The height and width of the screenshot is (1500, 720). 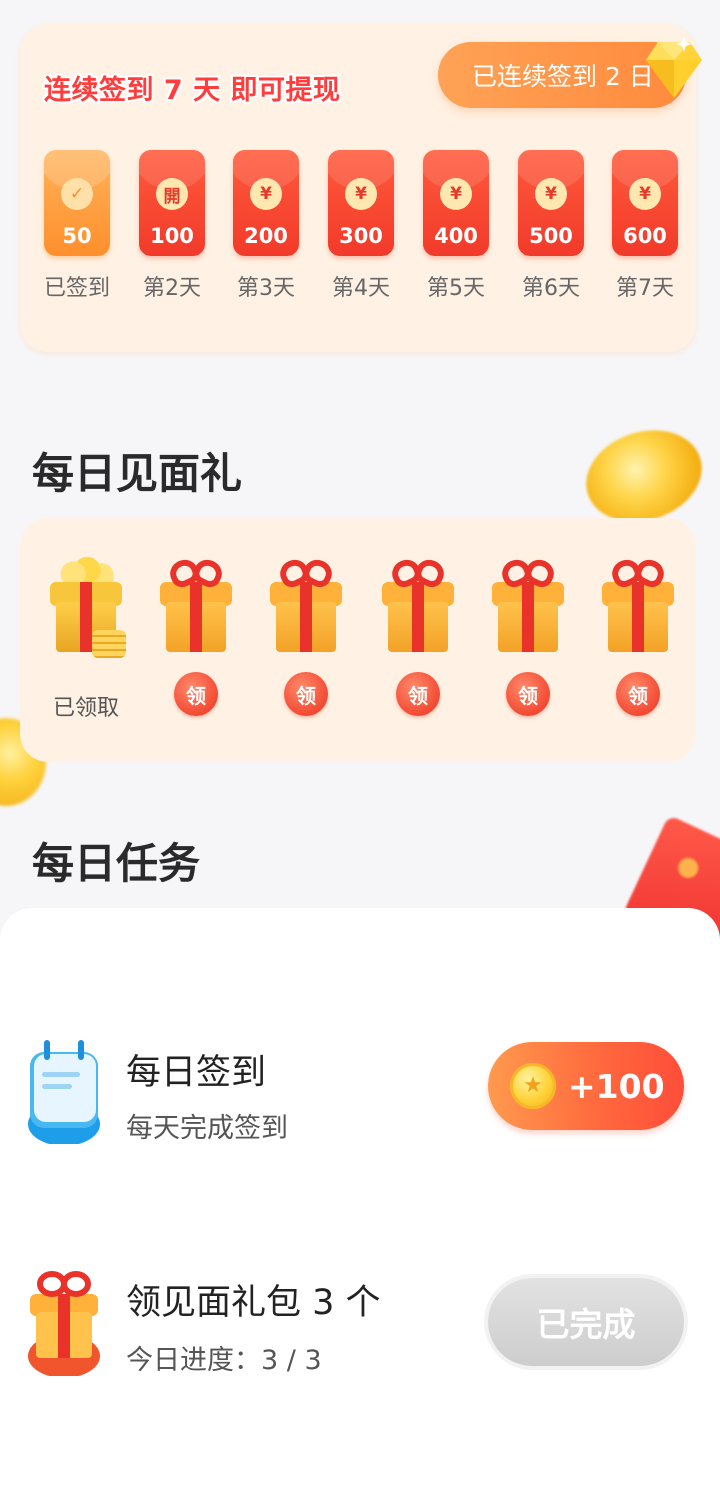 I want to click on task-progress: 今日进度：3 / 3, so click(x=224, y=1360).